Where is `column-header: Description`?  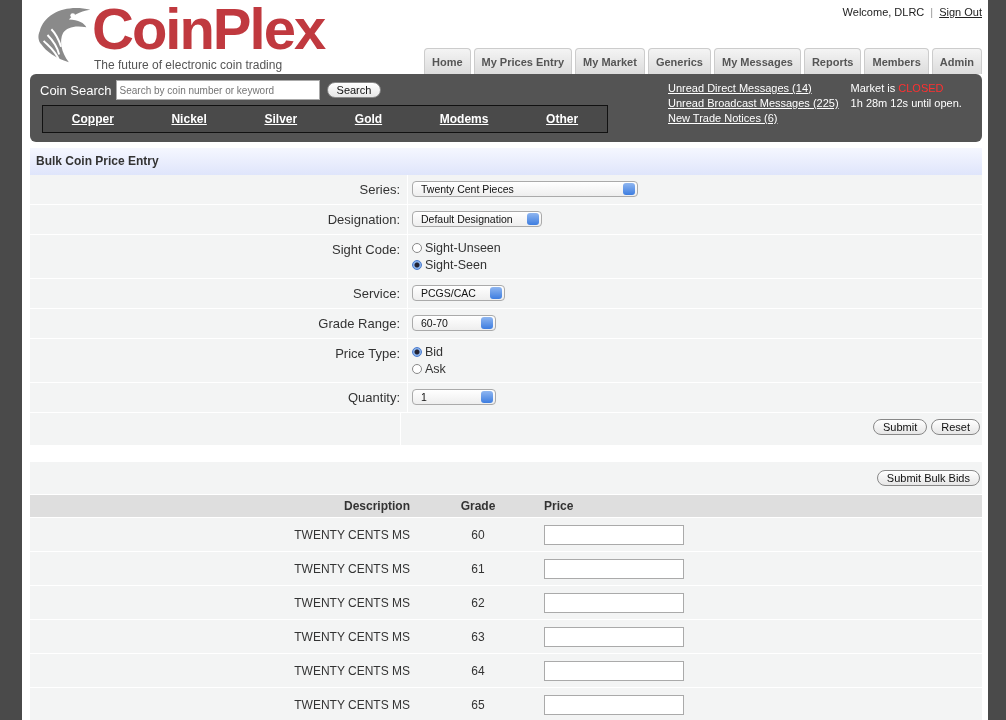 column-header: Description is located at coordinates (377, 506).